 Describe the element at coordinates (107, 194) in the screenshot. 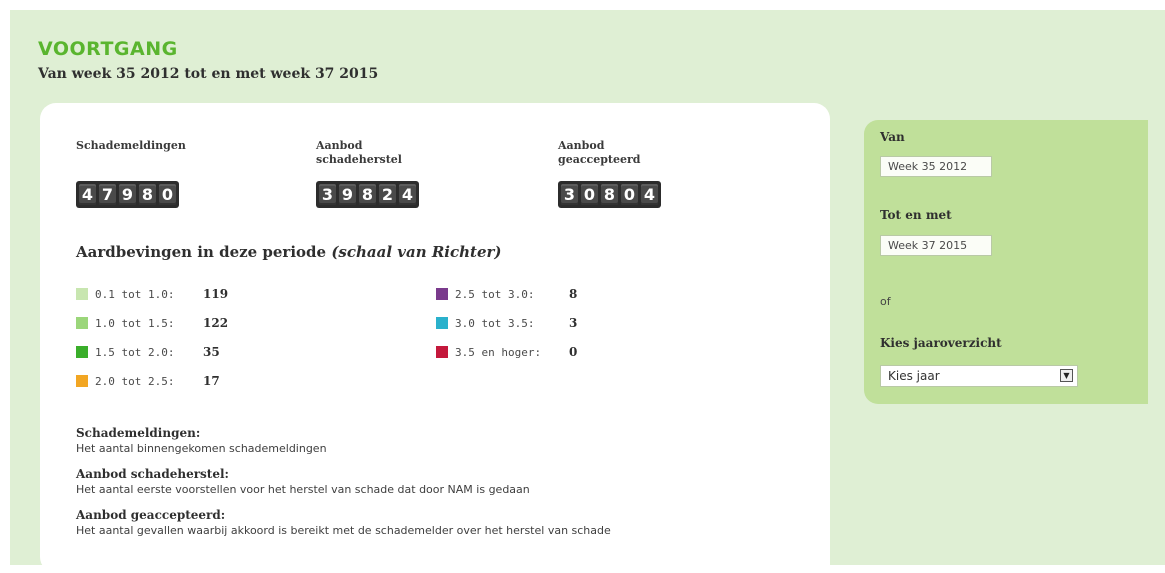

I see `counter-digit: 7` at that location.